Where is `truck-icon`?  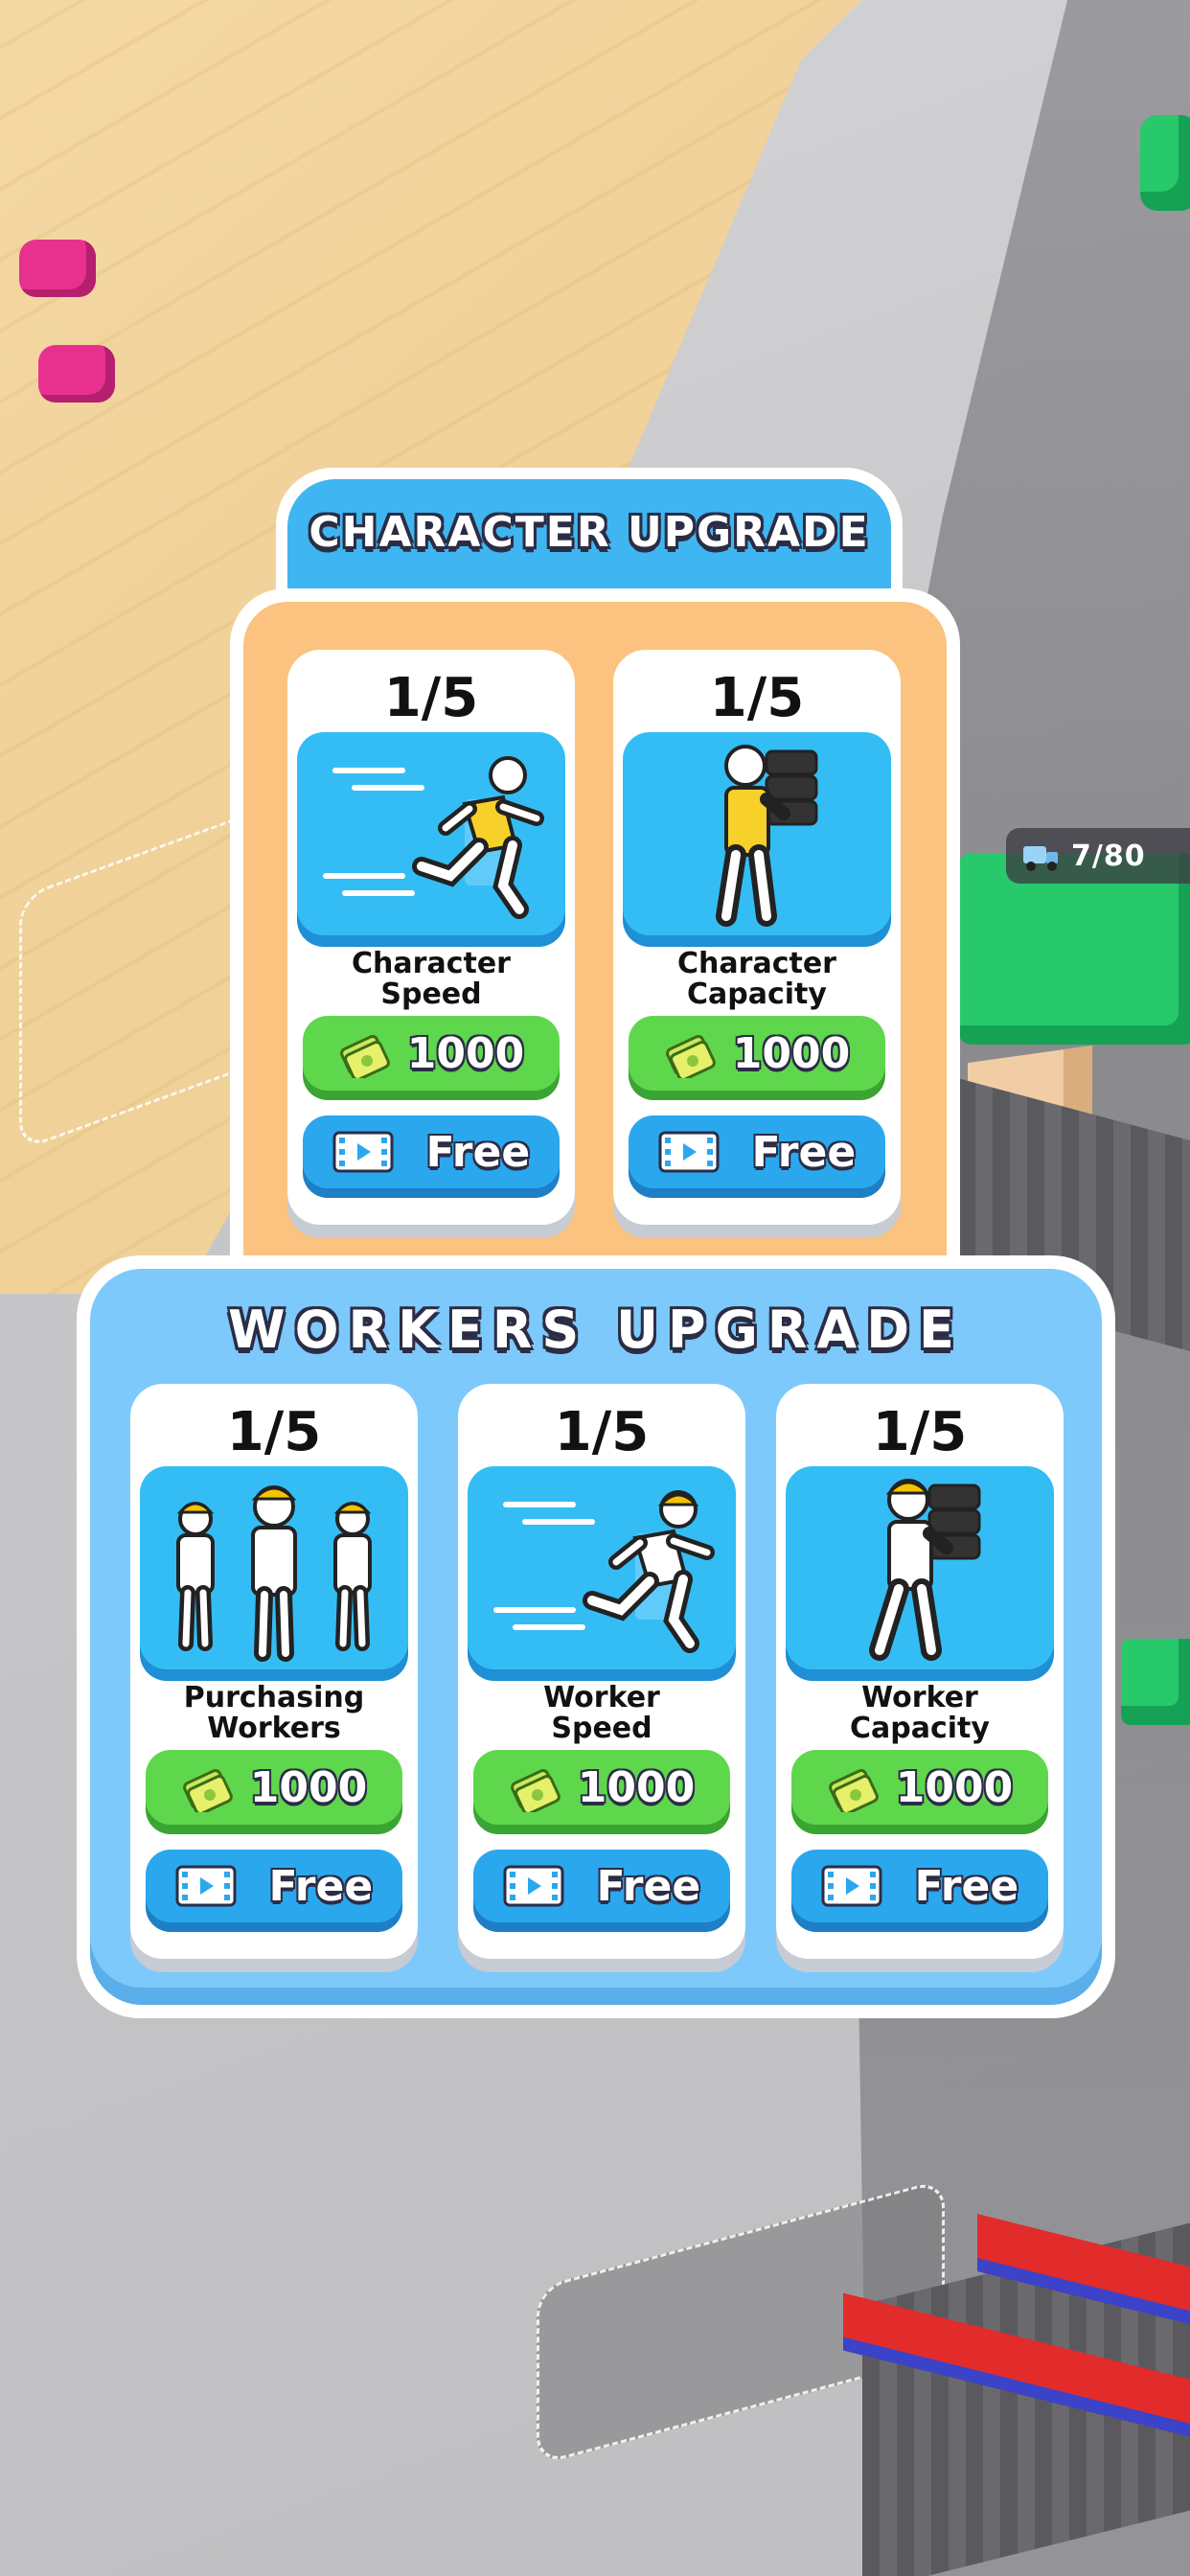 truck-icon is located at coordinates (1040, 858).